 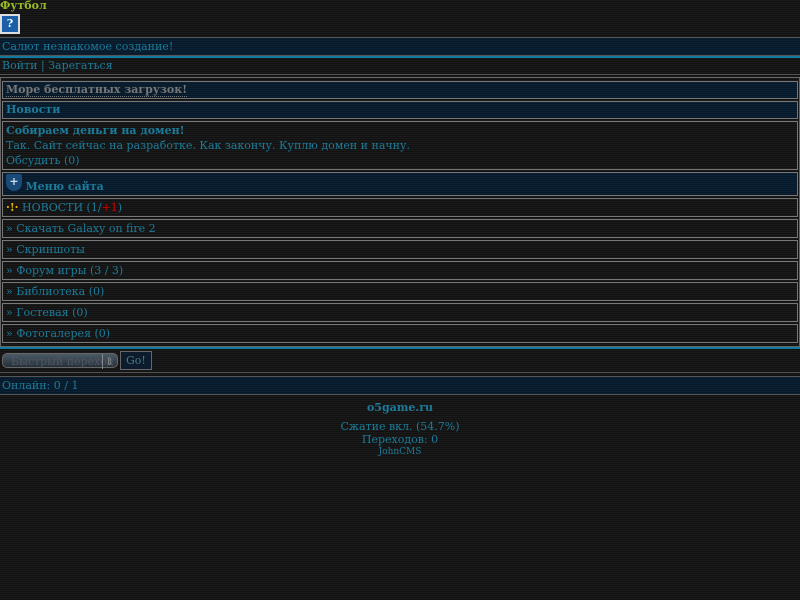 What do you see at coordinates (120, 207) in the screenshot?
I see `news-close: )` at bounding box center [120, 207].